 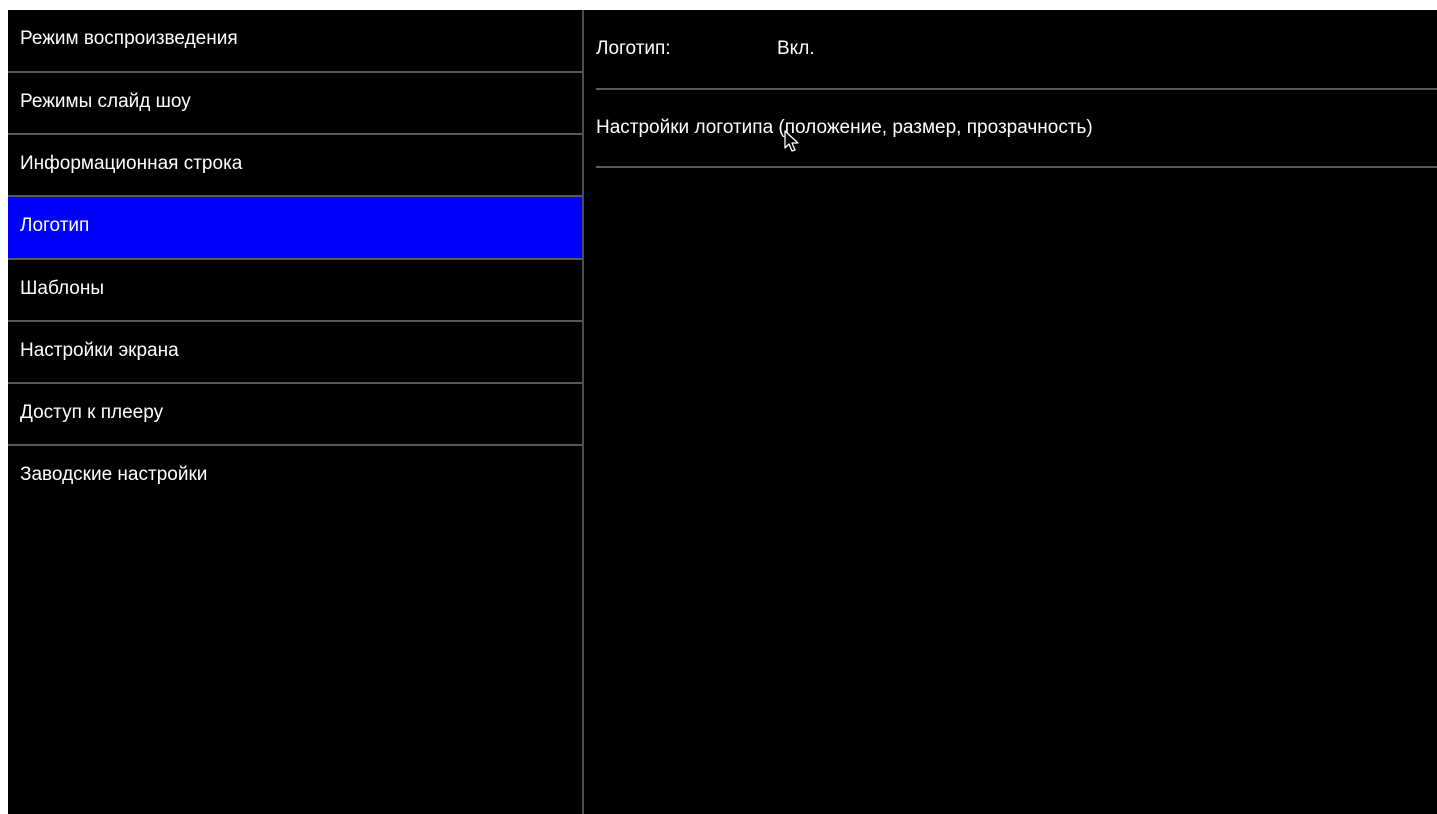 I want to click on sidebar-item-logo: Логотип, so click(x=295, y=227).